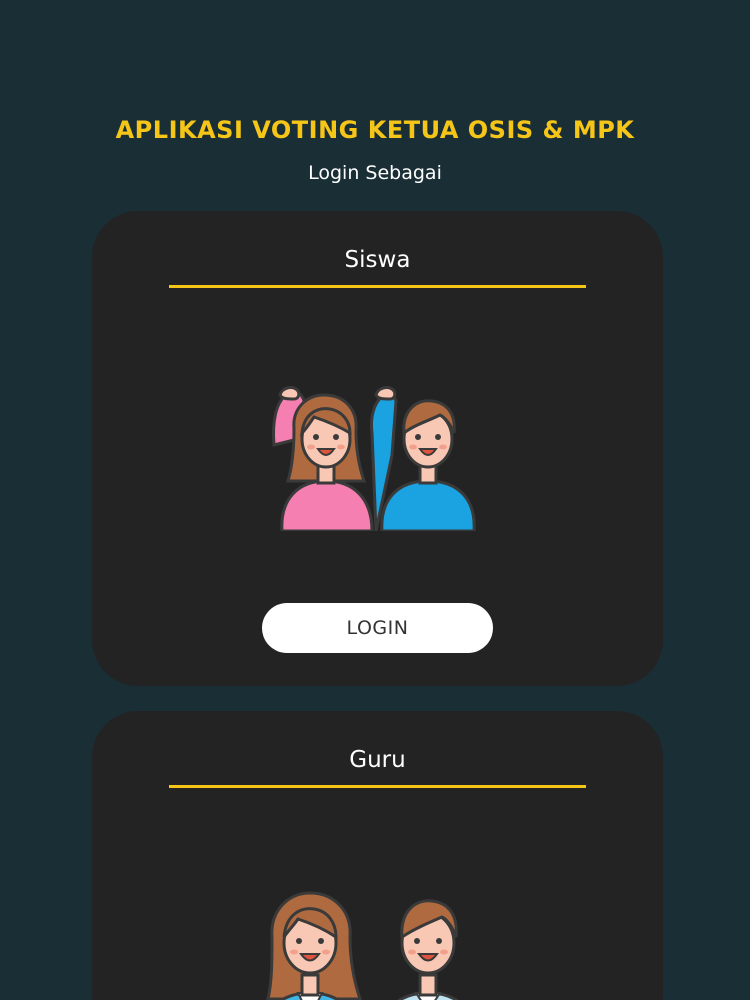 The height and width of the screenshot is (1000, 750). Describe the element at coordinates (377, 260) in the screenshot. I see `card-title-siswa: Siswa` at that location.